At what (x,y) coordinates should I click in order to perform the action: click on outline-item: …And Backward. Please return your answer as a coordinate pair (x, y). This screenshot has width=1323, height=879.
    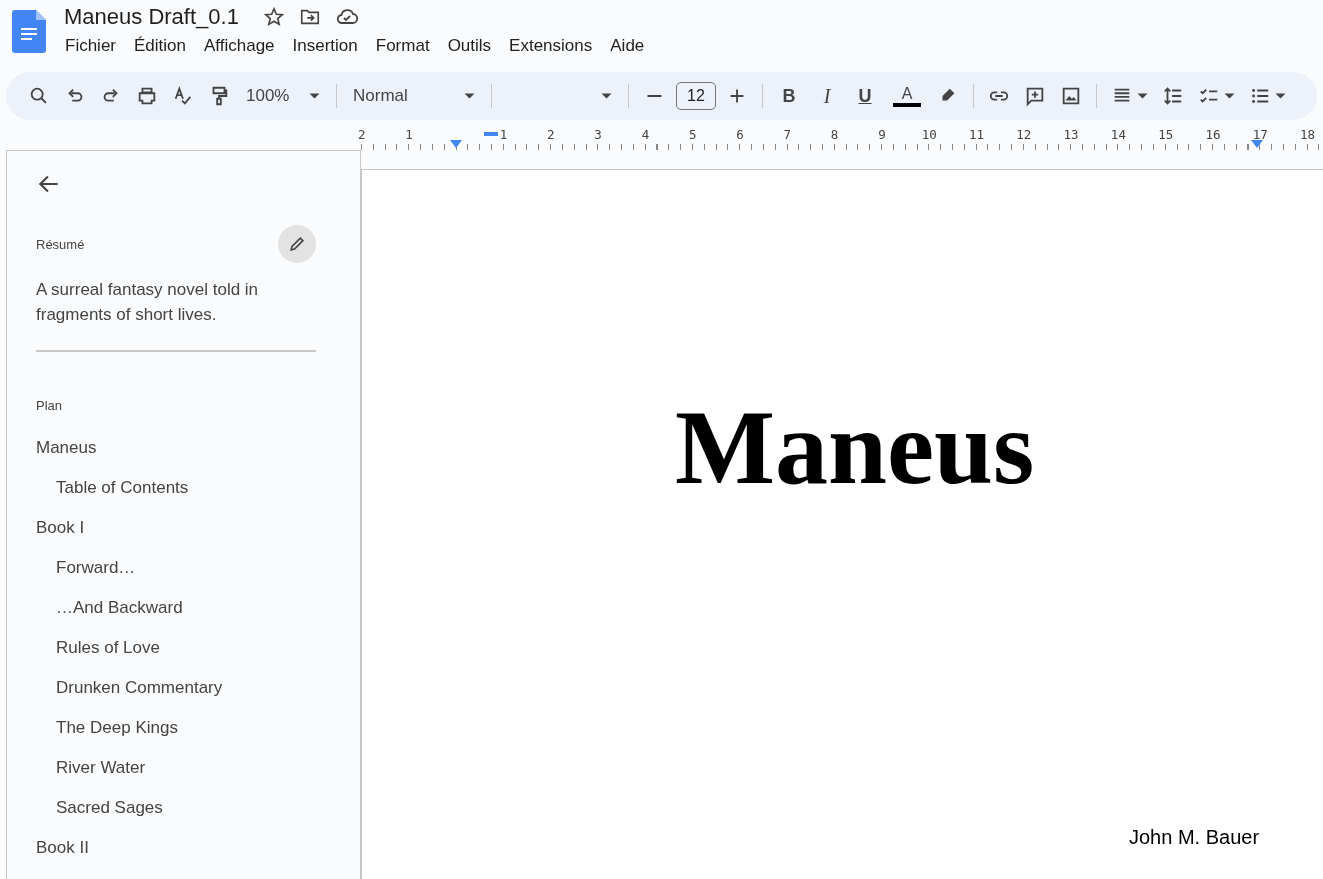
    Looking at the image, I should click on (119, 607).